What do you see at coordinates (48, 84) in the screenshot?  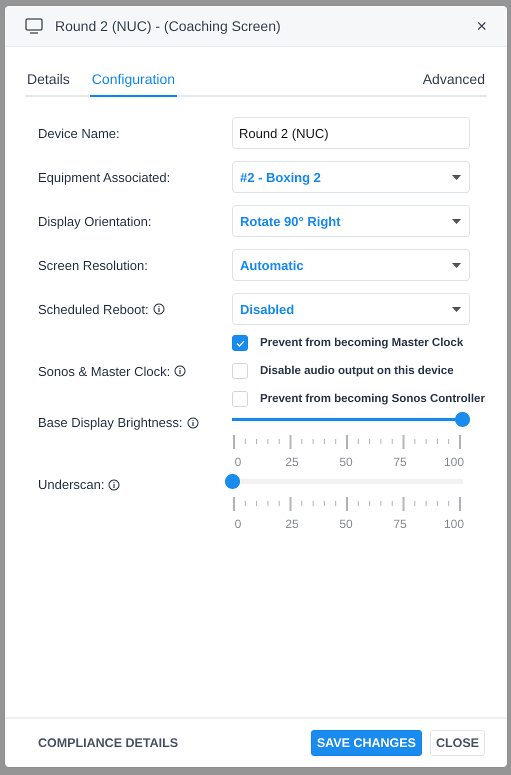 I see `tab: Details` at bounding box center [48, 84].